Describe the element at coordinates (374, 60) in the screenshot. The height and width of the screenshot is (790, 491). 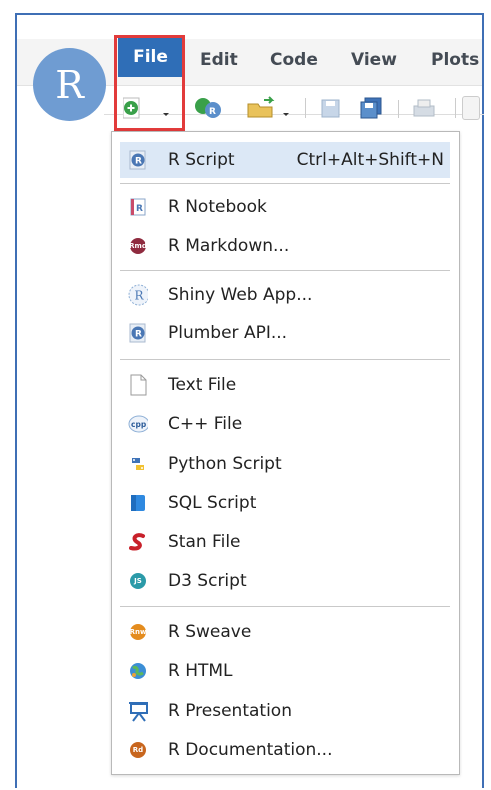
I see `menu-view: View` at that location.